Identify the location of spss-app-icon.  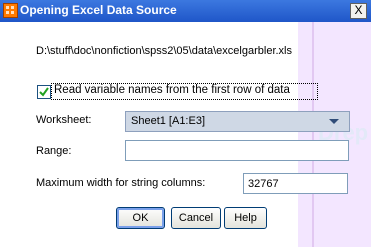
(10, 10).